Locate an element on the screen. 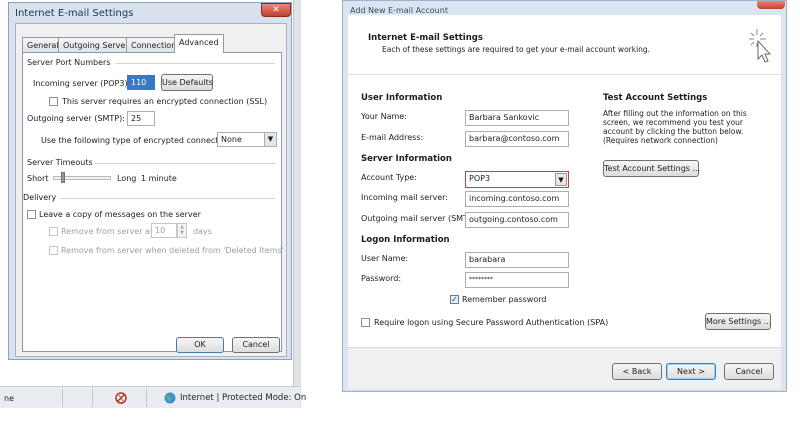 The height and width of the screenshot is (422, 800). days-input: 10 is located at coordinates (164, 230).